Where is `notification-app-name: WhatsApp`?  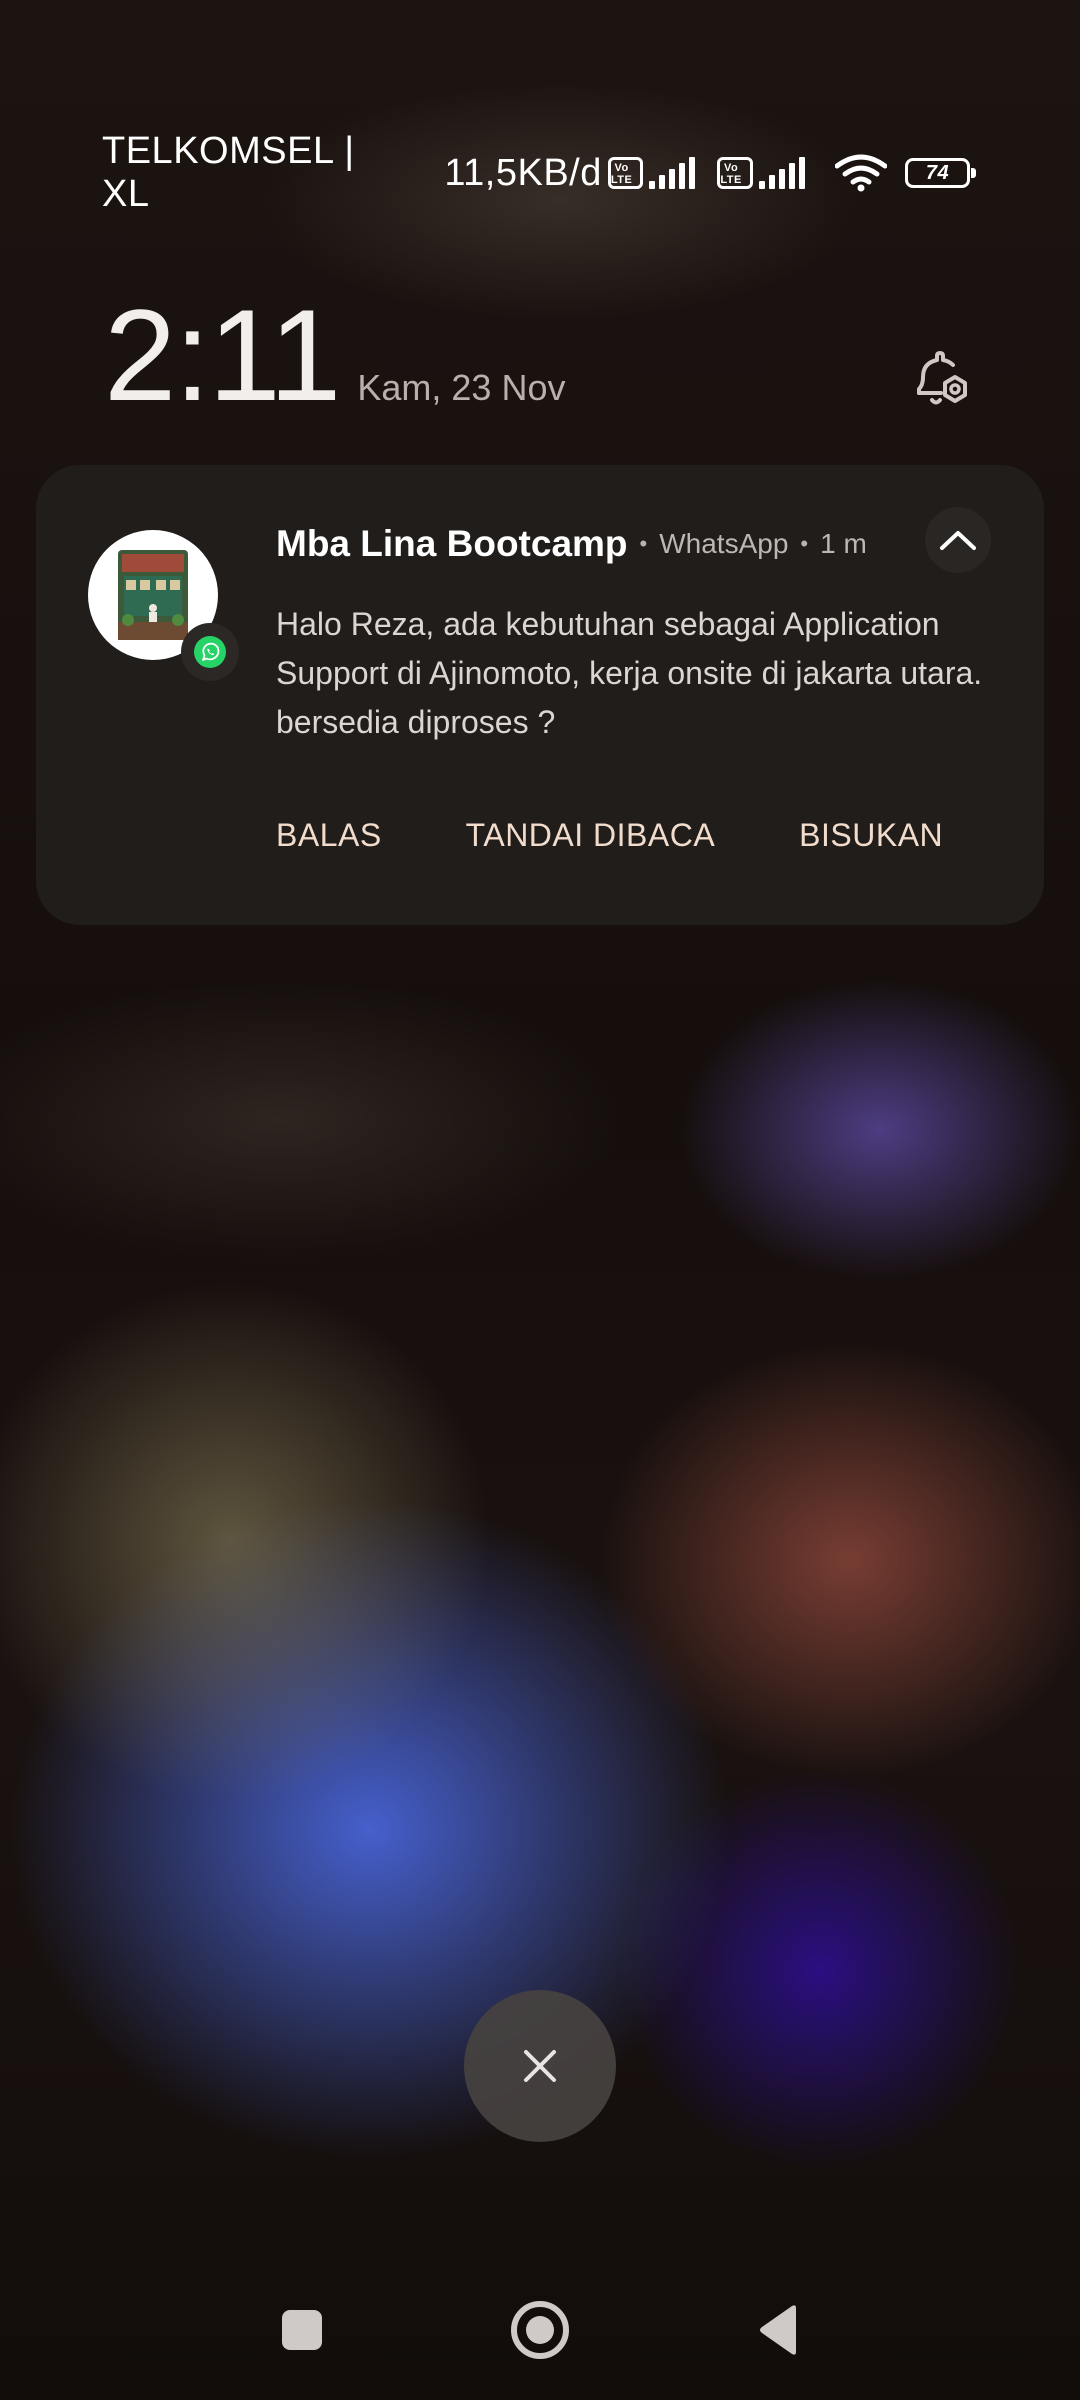 notification-app-name: WhatsApp is located at coordinates (724, 543).